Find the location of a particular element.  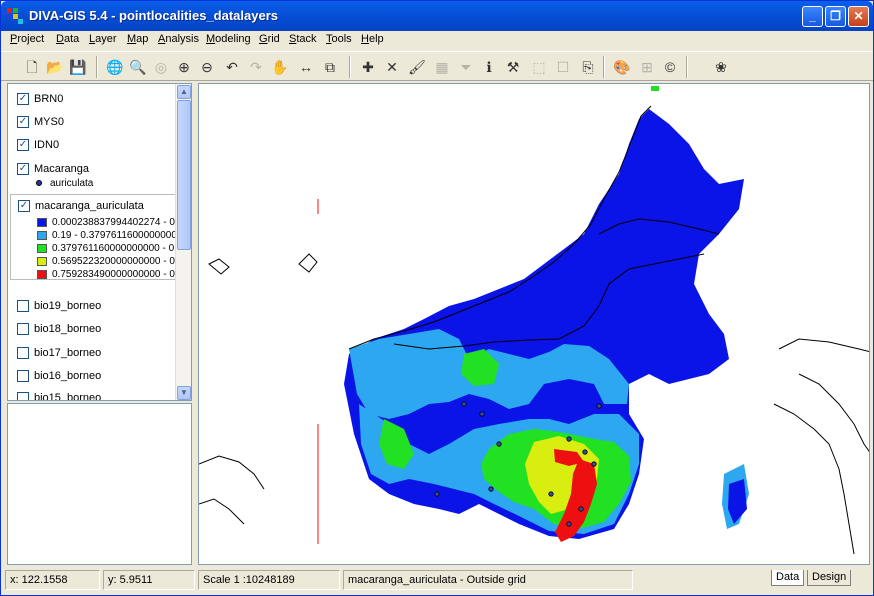

brush-icon: 🖌 is located at coordinates (417, 67).